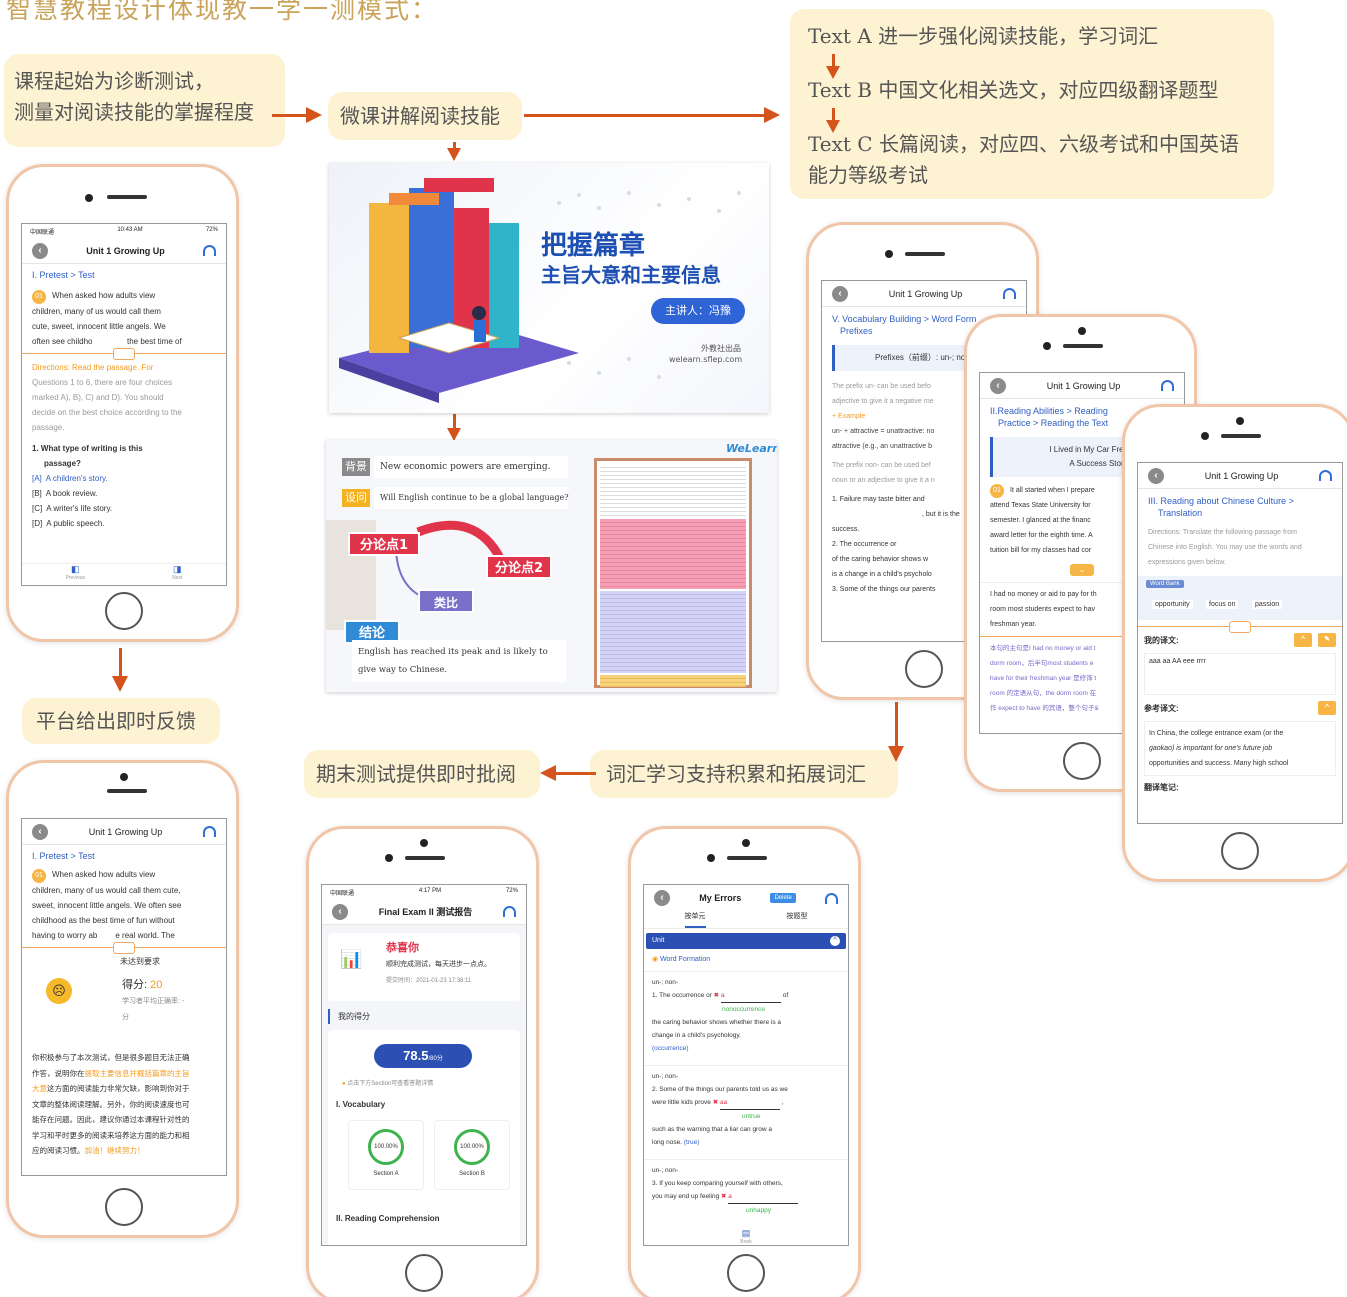 This screenshot has width=1347, height=1297. I want to click on arrow-phones-to-vocab-head, so click(896, 754).